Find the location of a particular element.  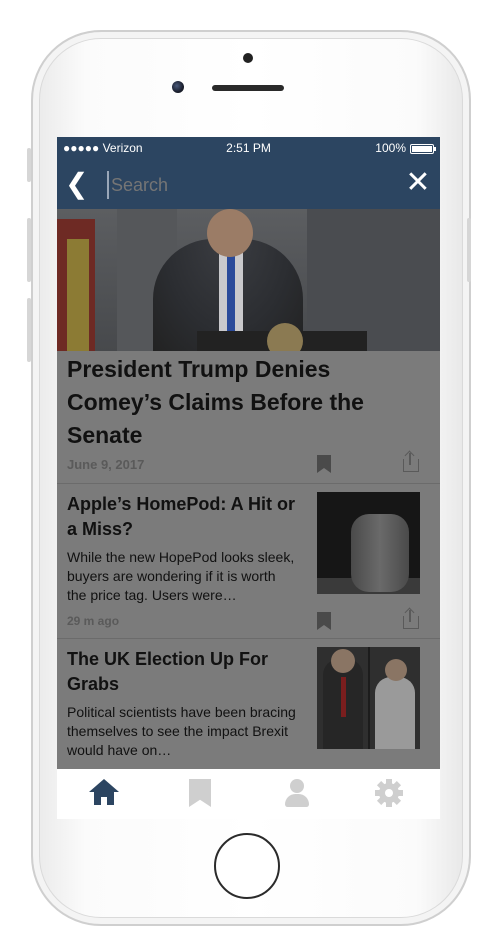

tab-bar is located at coordinates (248, 794).